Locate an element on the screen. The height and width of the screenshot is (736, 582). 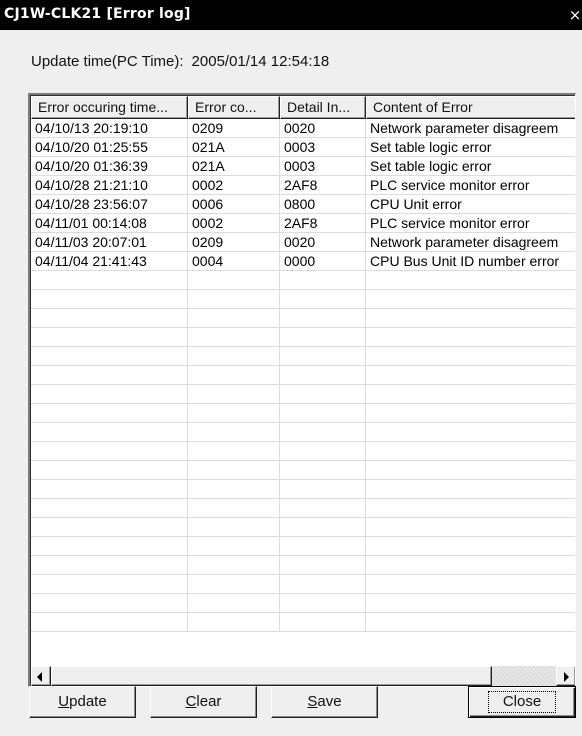
detail-info-cell: 0020 is located at coordinates (323, 128).